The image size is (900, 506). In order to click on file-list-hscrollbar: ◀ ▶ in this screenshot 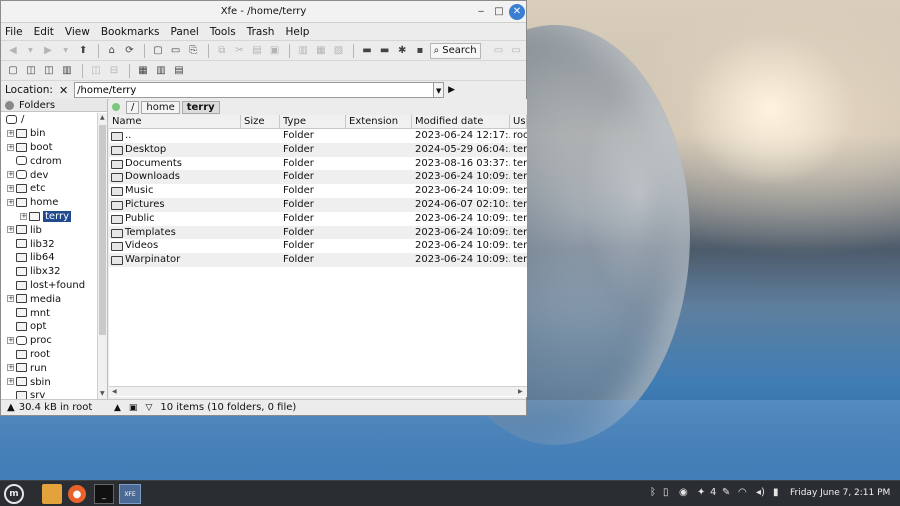, I will do `click(318, 391)`.